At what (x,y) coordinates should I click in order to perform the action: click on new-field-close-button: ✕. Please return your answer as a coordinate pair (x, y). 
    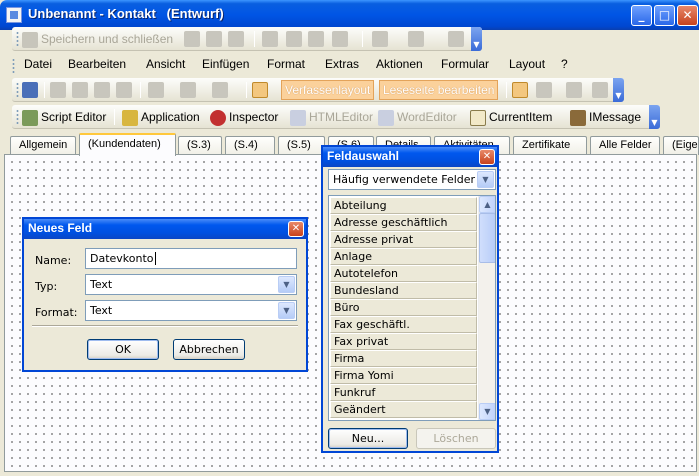
    Looking at the image, I should click on (296, 229).